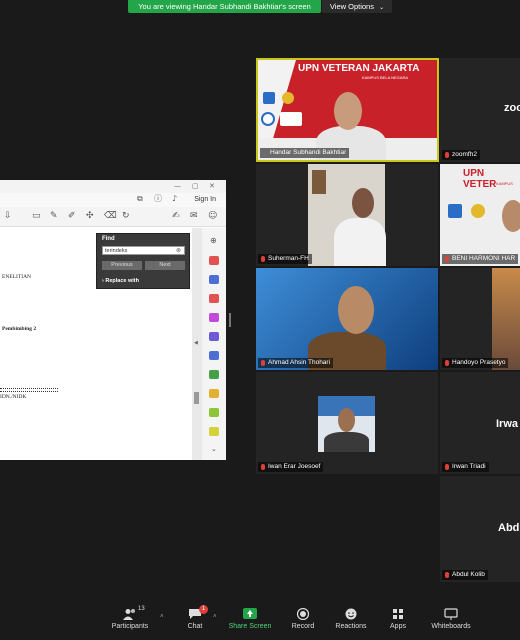 The height and width of the screenshot is (640, 520). I want to click on view-options-button: View Options ⌄, so click(357, 6).